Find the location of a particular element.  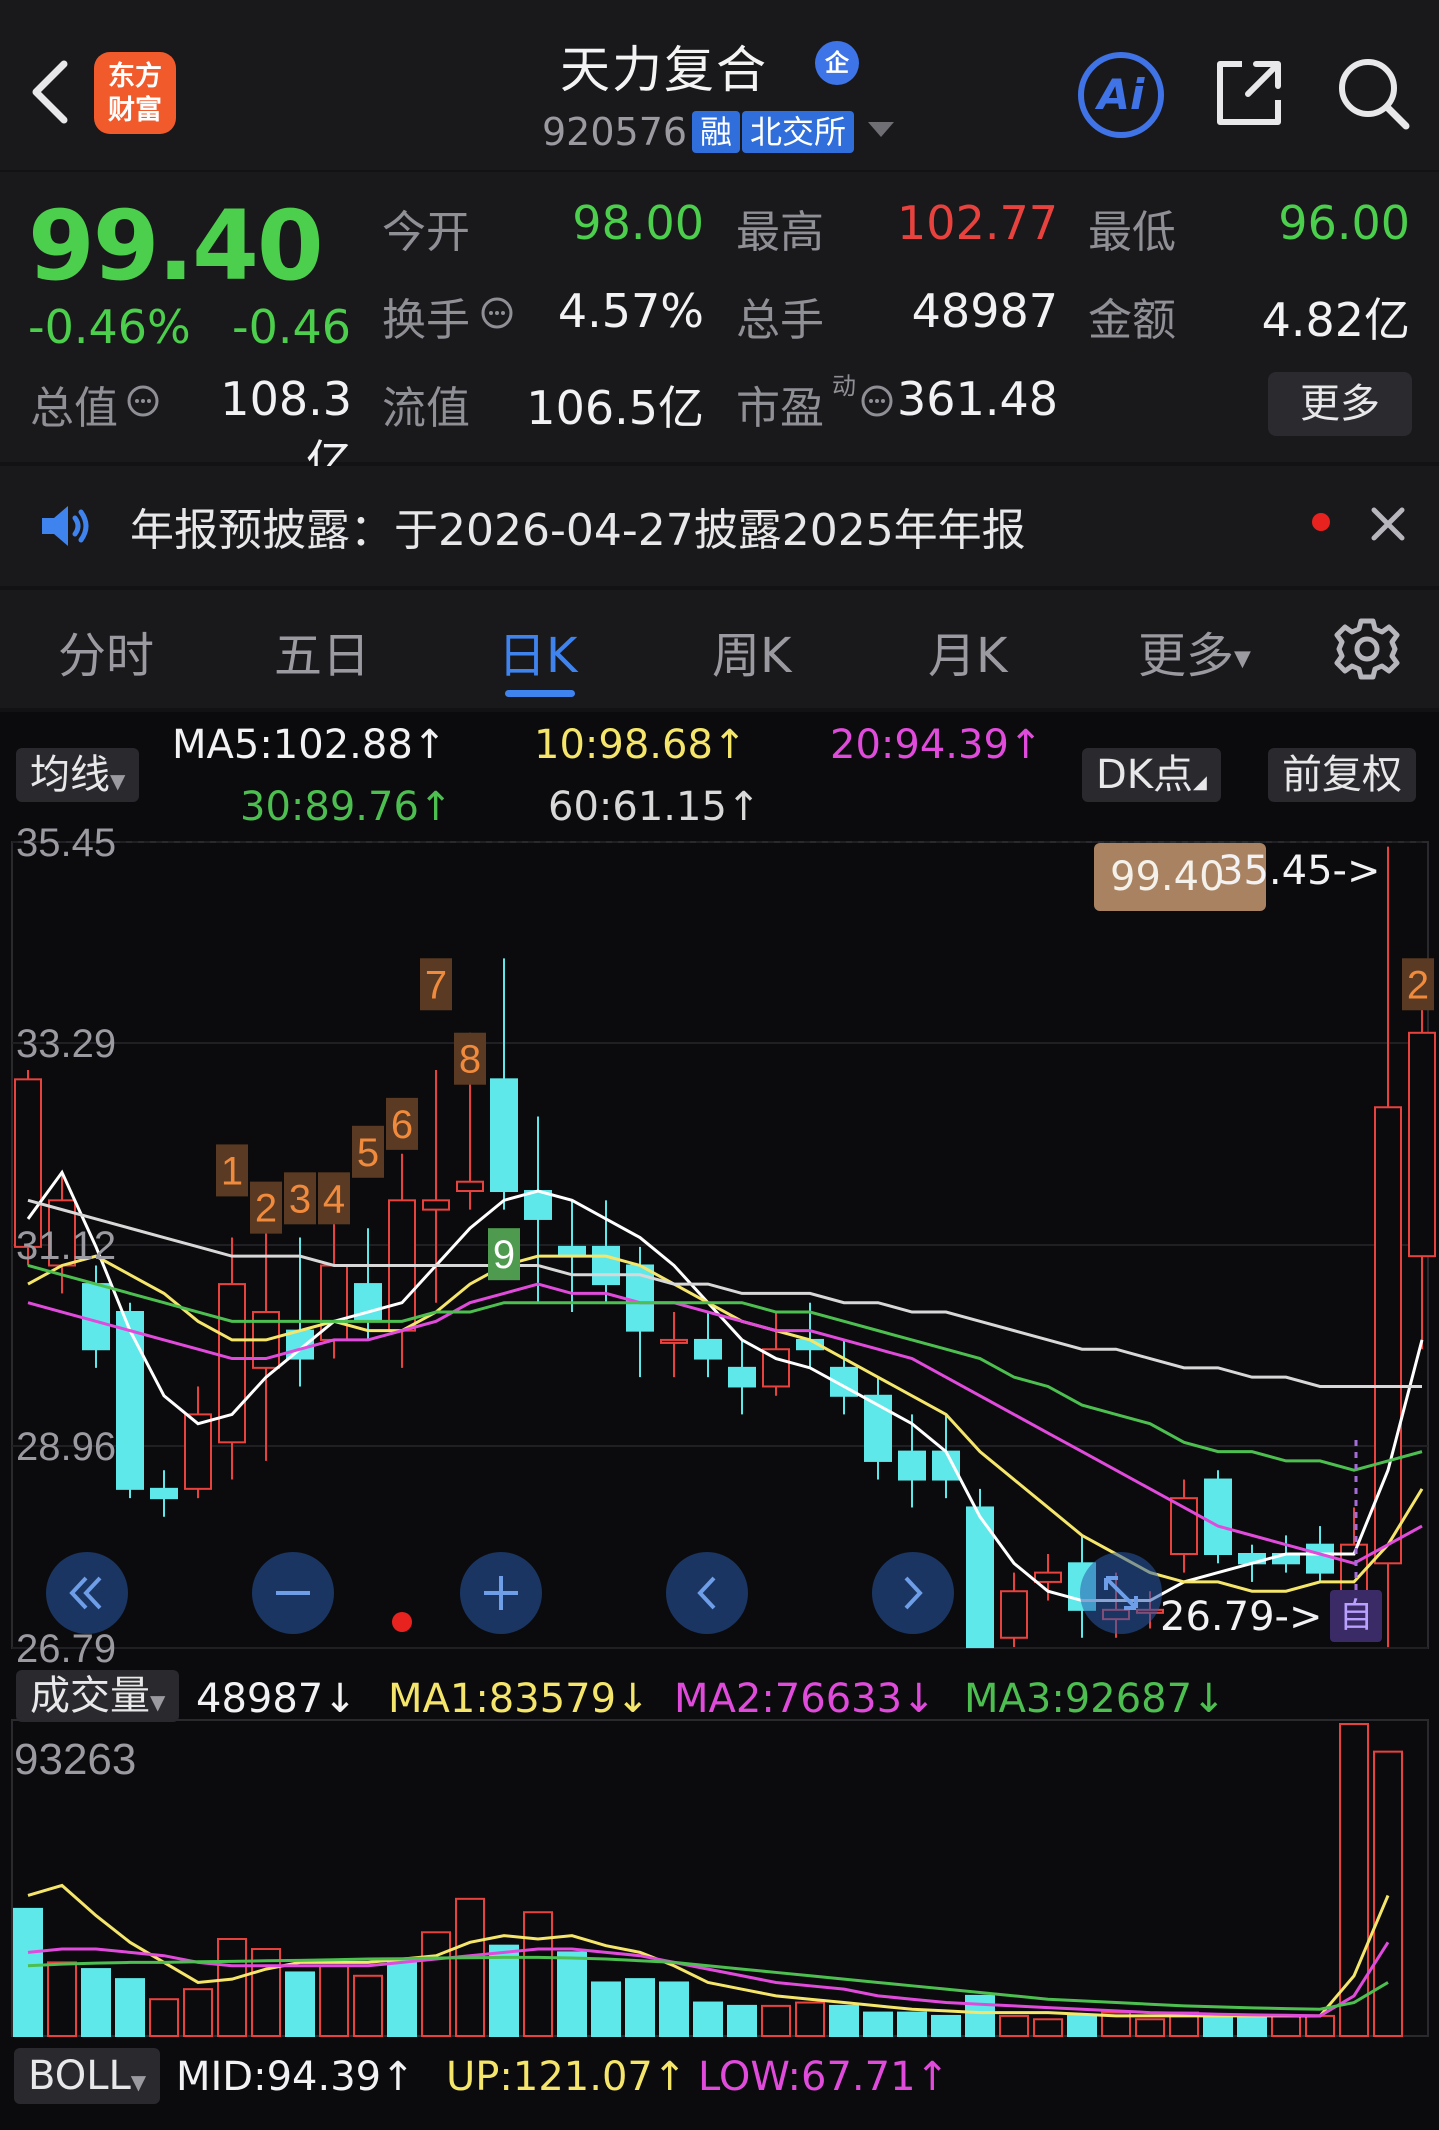

y-tick-label: 31.12 is located at coordinates (66, 1246).